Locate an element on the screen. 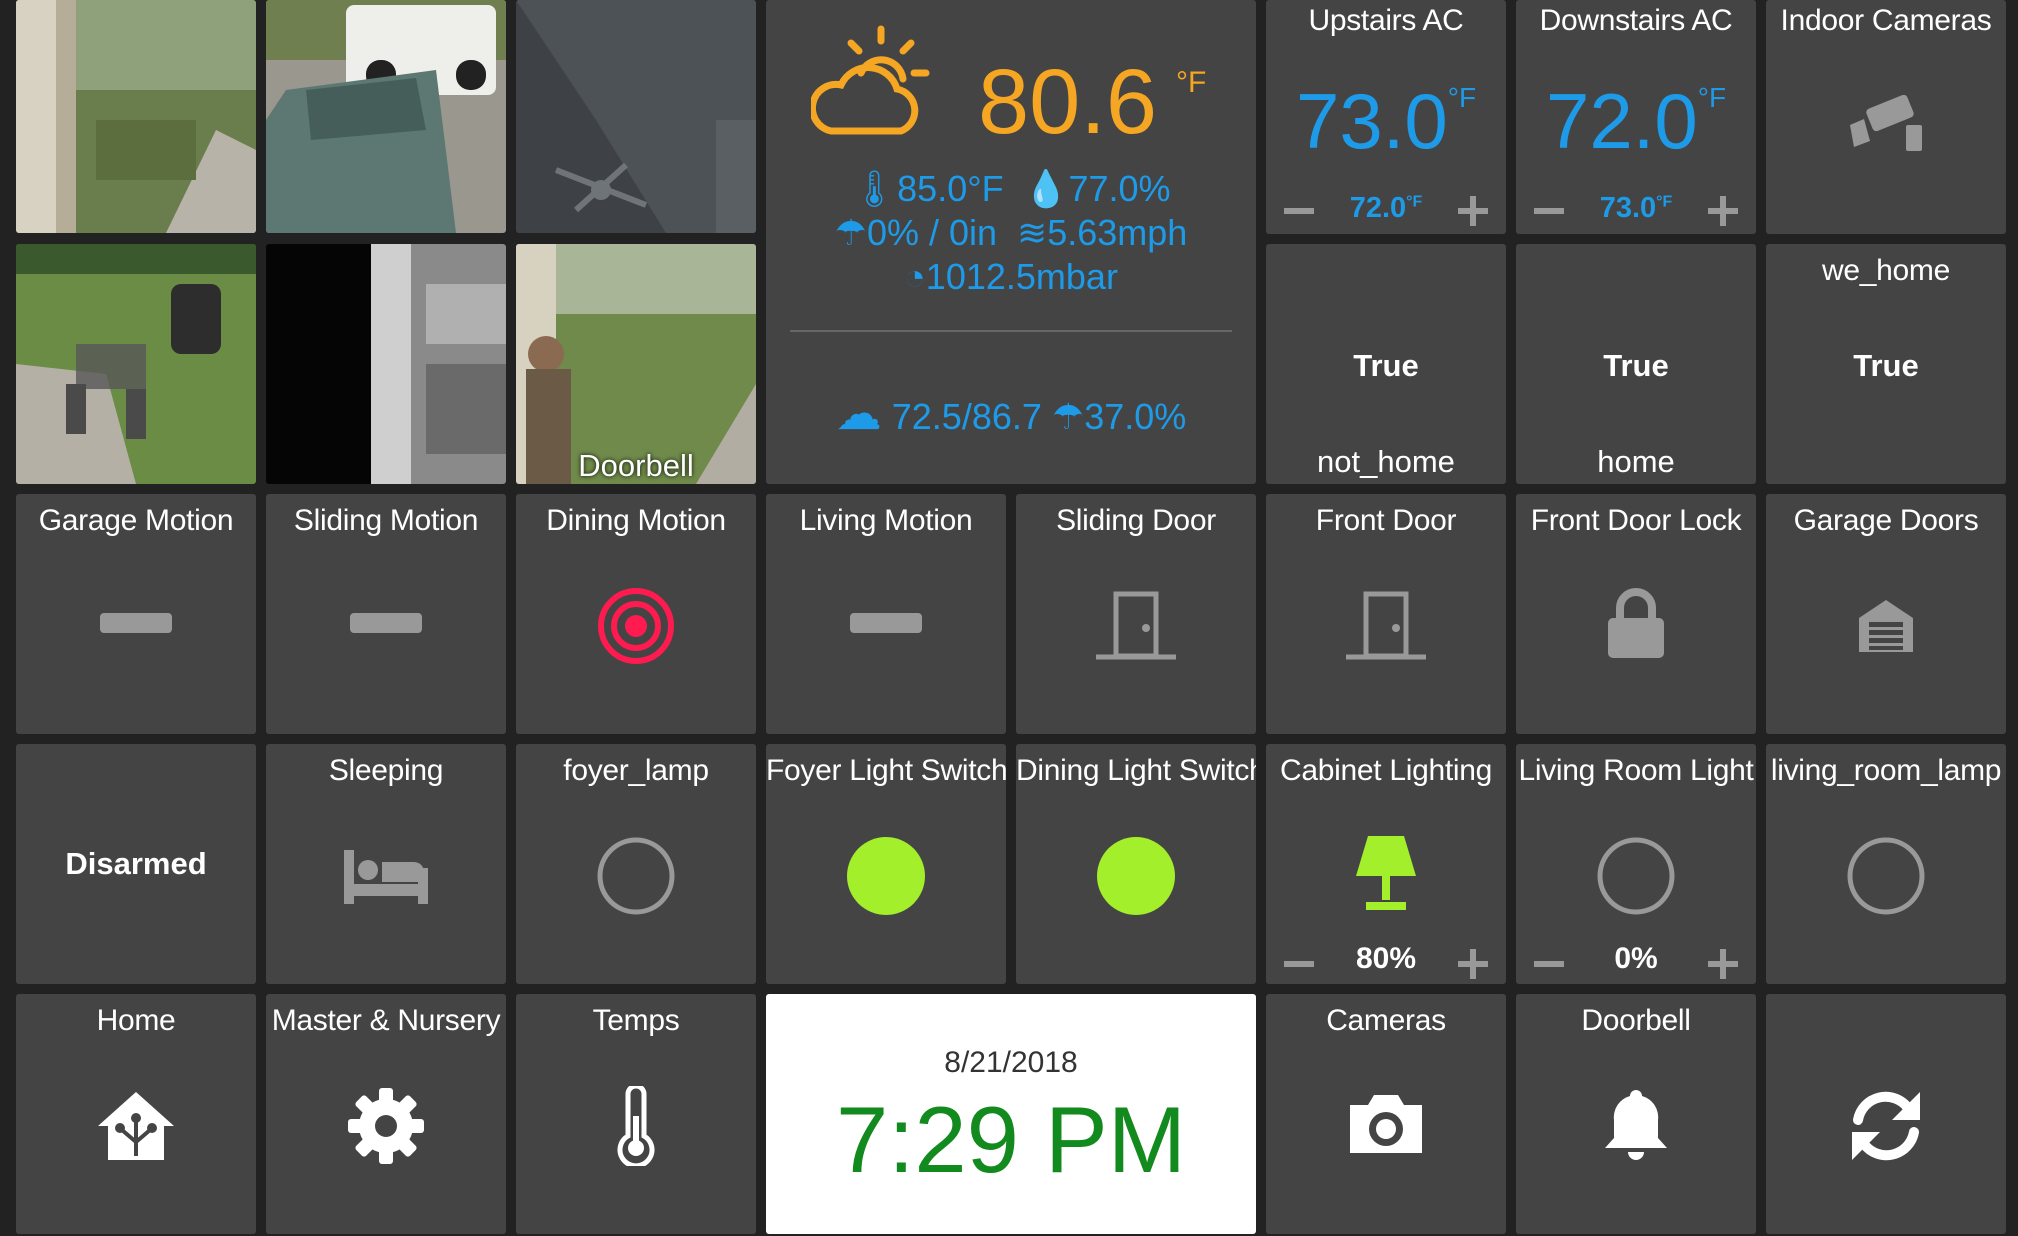 The height and width of the screenshot is (1236, 2018). tile-title: Master & Nursery is located at coordinates (386, 1020).